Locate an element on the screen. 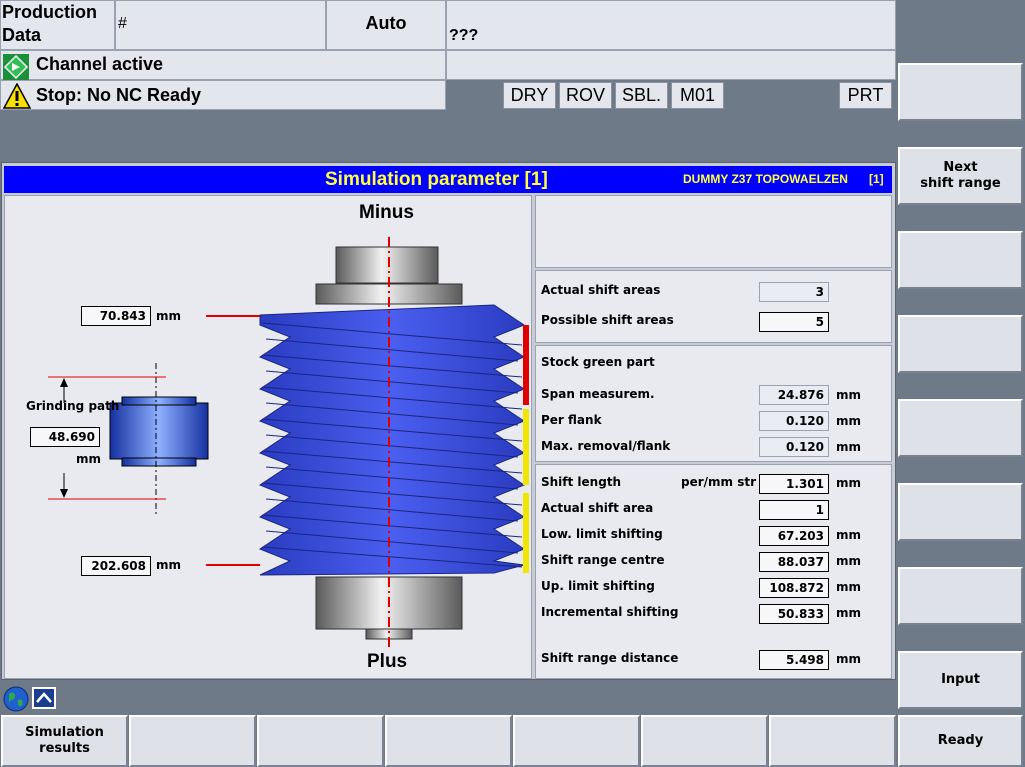 The image size is (1025, 767). next-shift-range-line1: Next is located at coordinates (960, 167).